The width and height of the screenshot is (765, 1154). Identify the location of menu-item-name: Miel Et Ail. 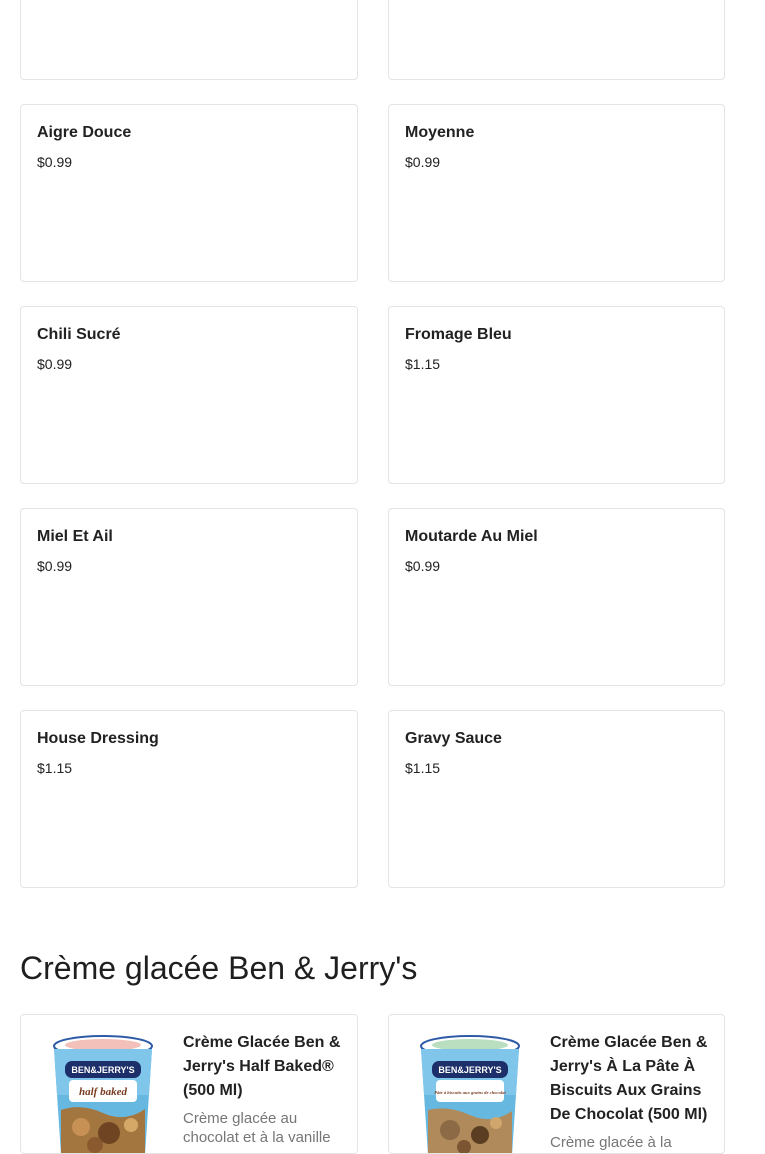
(75, 536).